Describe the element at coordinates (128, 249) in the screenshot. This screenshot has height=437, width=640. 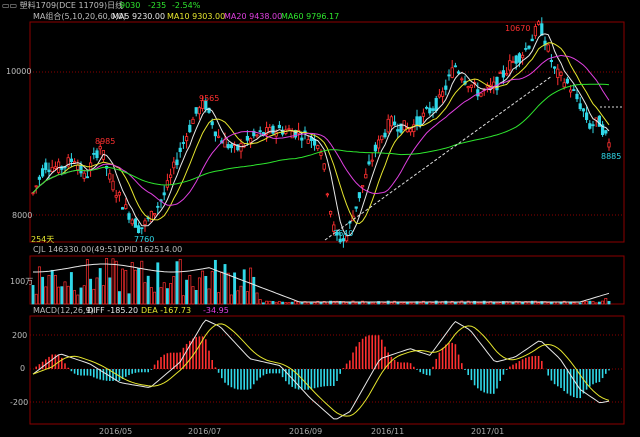
I see `opid-label: OPID` at that location.